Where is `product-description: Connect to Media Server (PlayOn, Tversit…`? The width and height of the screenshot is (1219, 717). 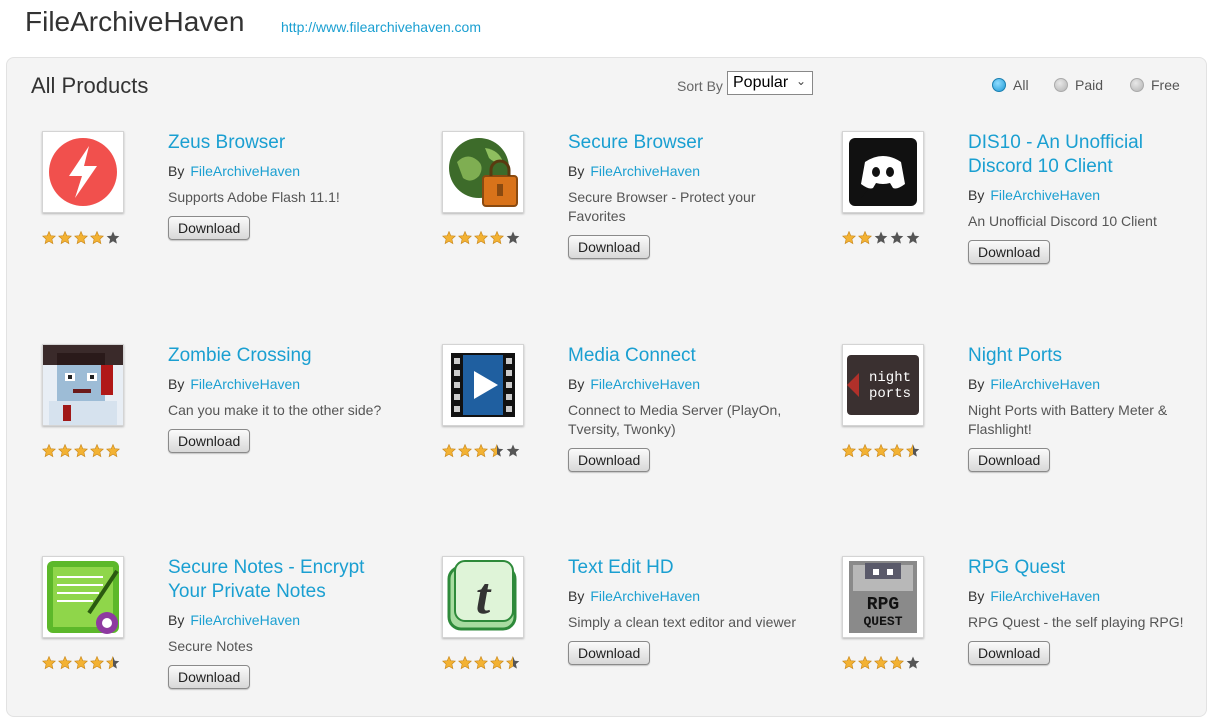 product-description: Connect to Media Server (PlayOn, Tversit… is located at coordinates (675, 419).